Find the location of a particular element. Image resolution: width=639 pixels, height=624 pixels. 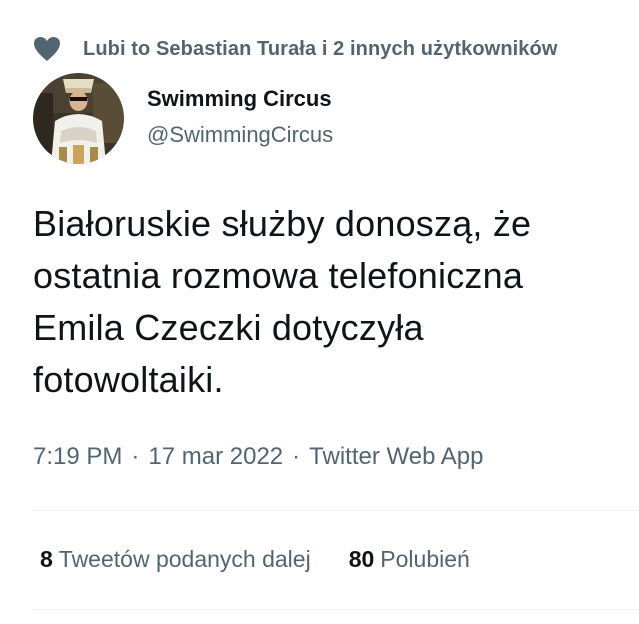

display-name: Swimming Circus is located at coordinates (240, 99).